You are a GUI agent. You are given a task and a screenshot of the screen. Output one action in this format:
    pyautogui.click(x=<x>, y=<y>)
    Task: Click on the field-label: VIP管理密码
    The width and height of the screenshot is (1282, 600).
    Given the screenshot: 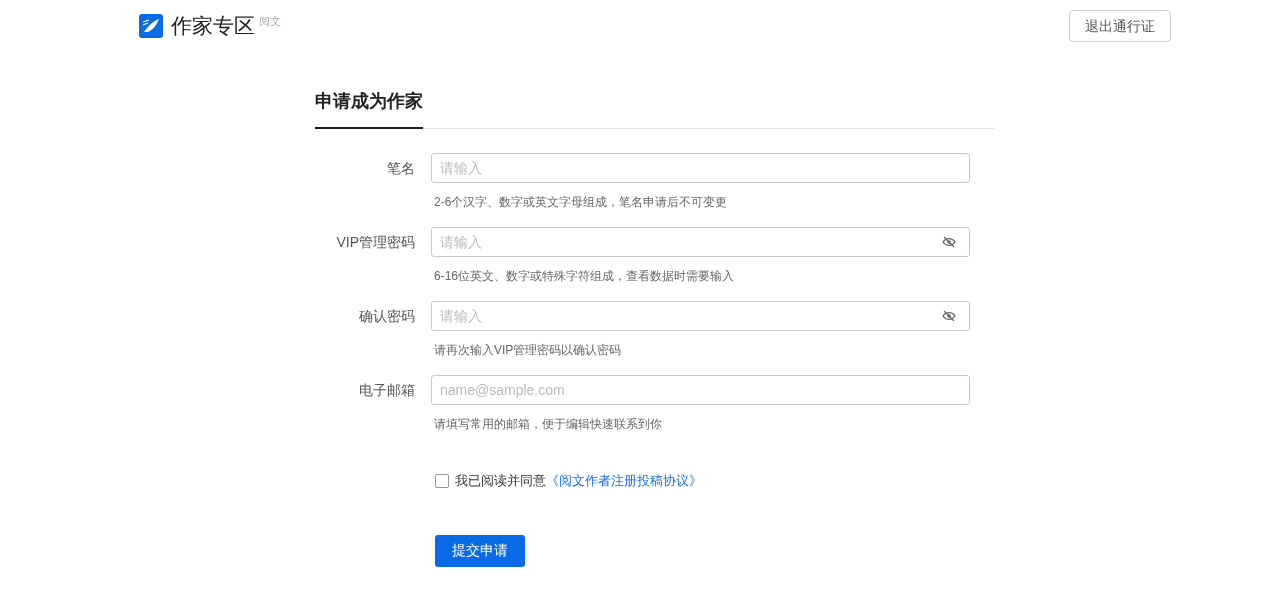 What is the action you would take?
    pyautogui.click(x=375, y=242)
    